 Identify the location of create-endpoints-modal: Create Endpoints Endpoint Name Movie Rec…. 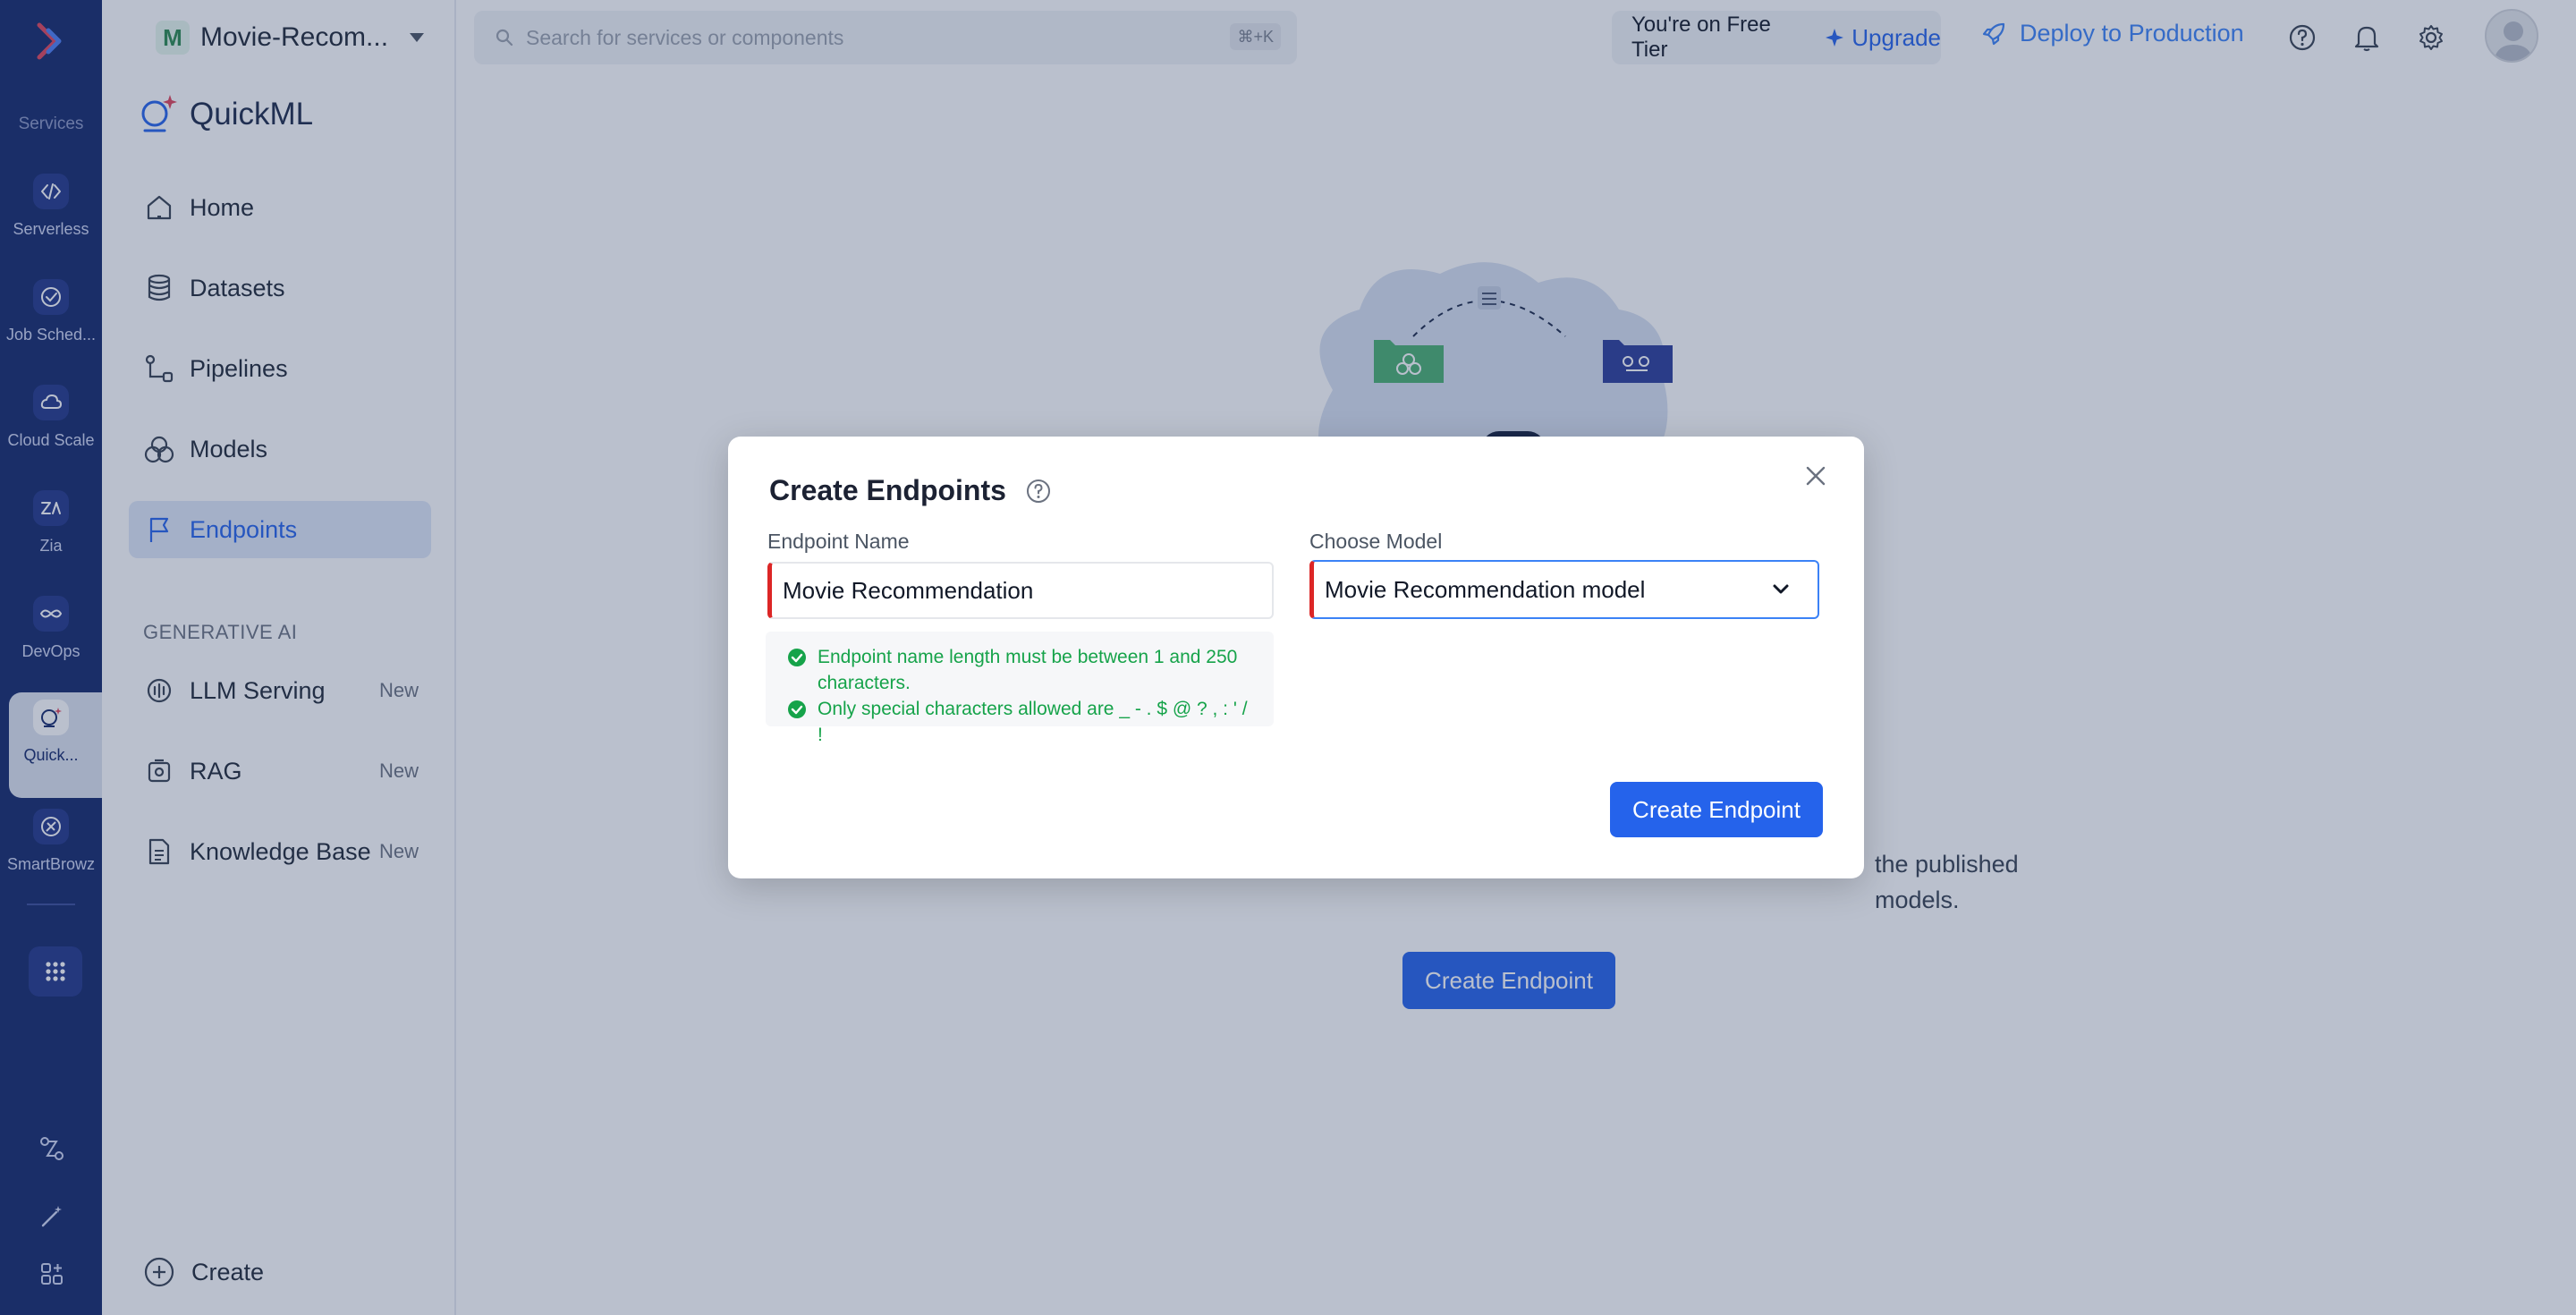
(1296, 657).